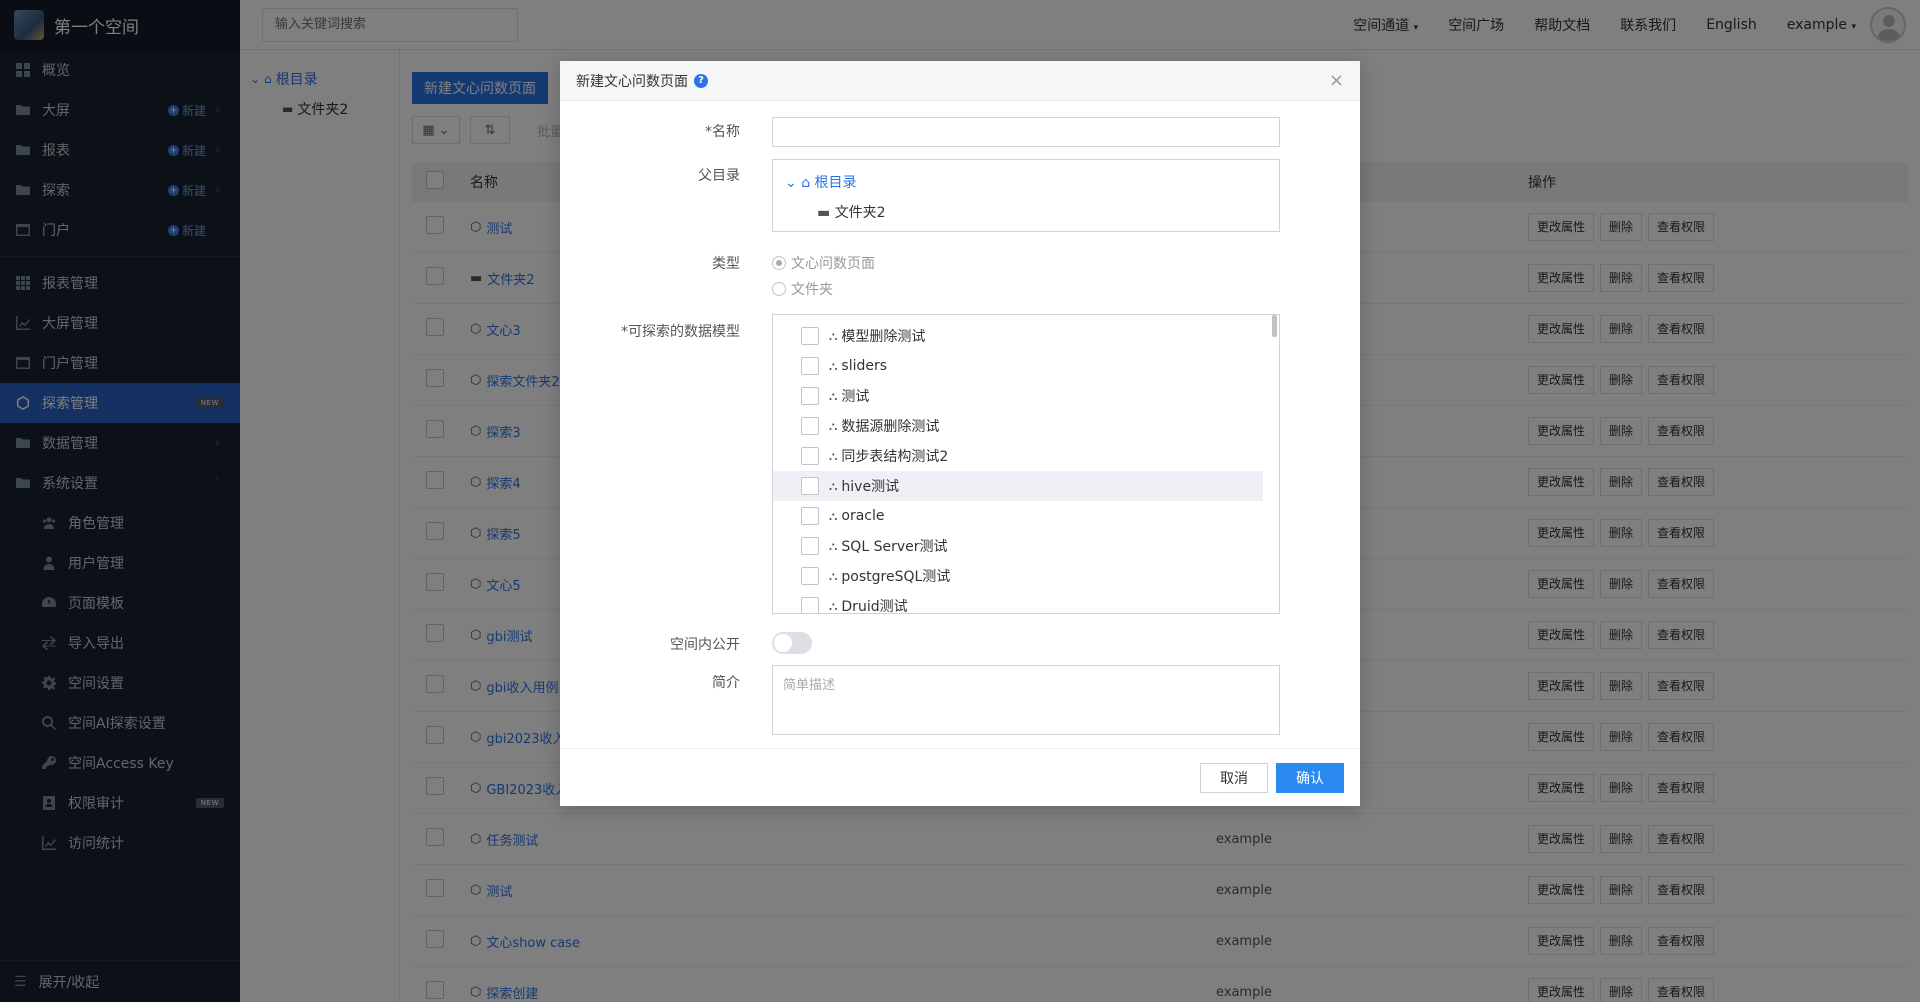 This screenshot has width=1920, height=1002. Describe the element at coordinates (802, 289) in the screenshot. I see `type-radio-folder: 文件夹` at that location.